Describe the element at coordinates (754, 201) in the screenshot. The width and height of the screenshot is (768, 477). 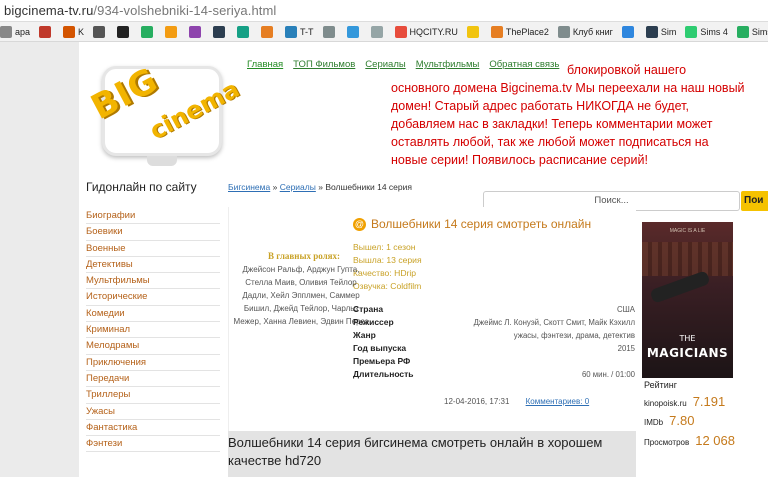
I see `search-button: Пои` at that location.